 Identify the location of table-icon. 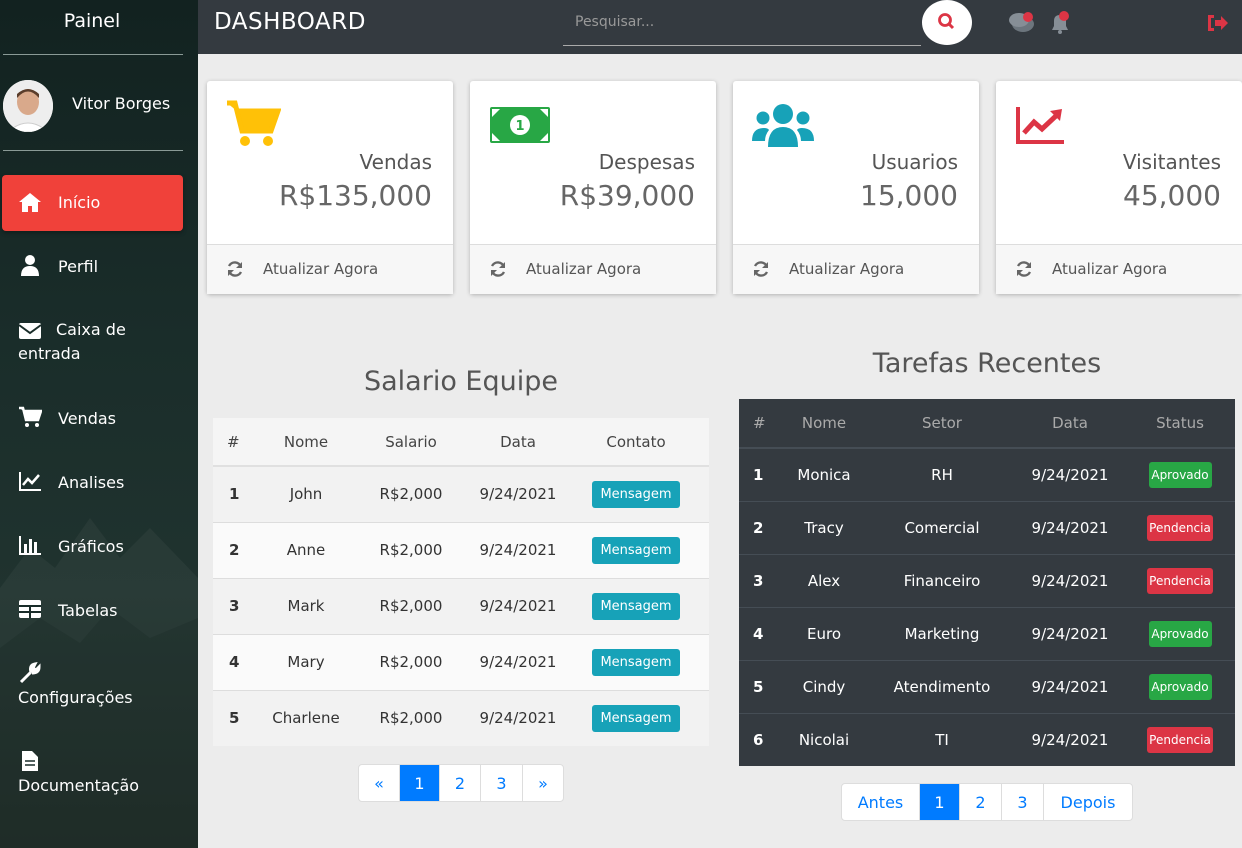
(30, 609).